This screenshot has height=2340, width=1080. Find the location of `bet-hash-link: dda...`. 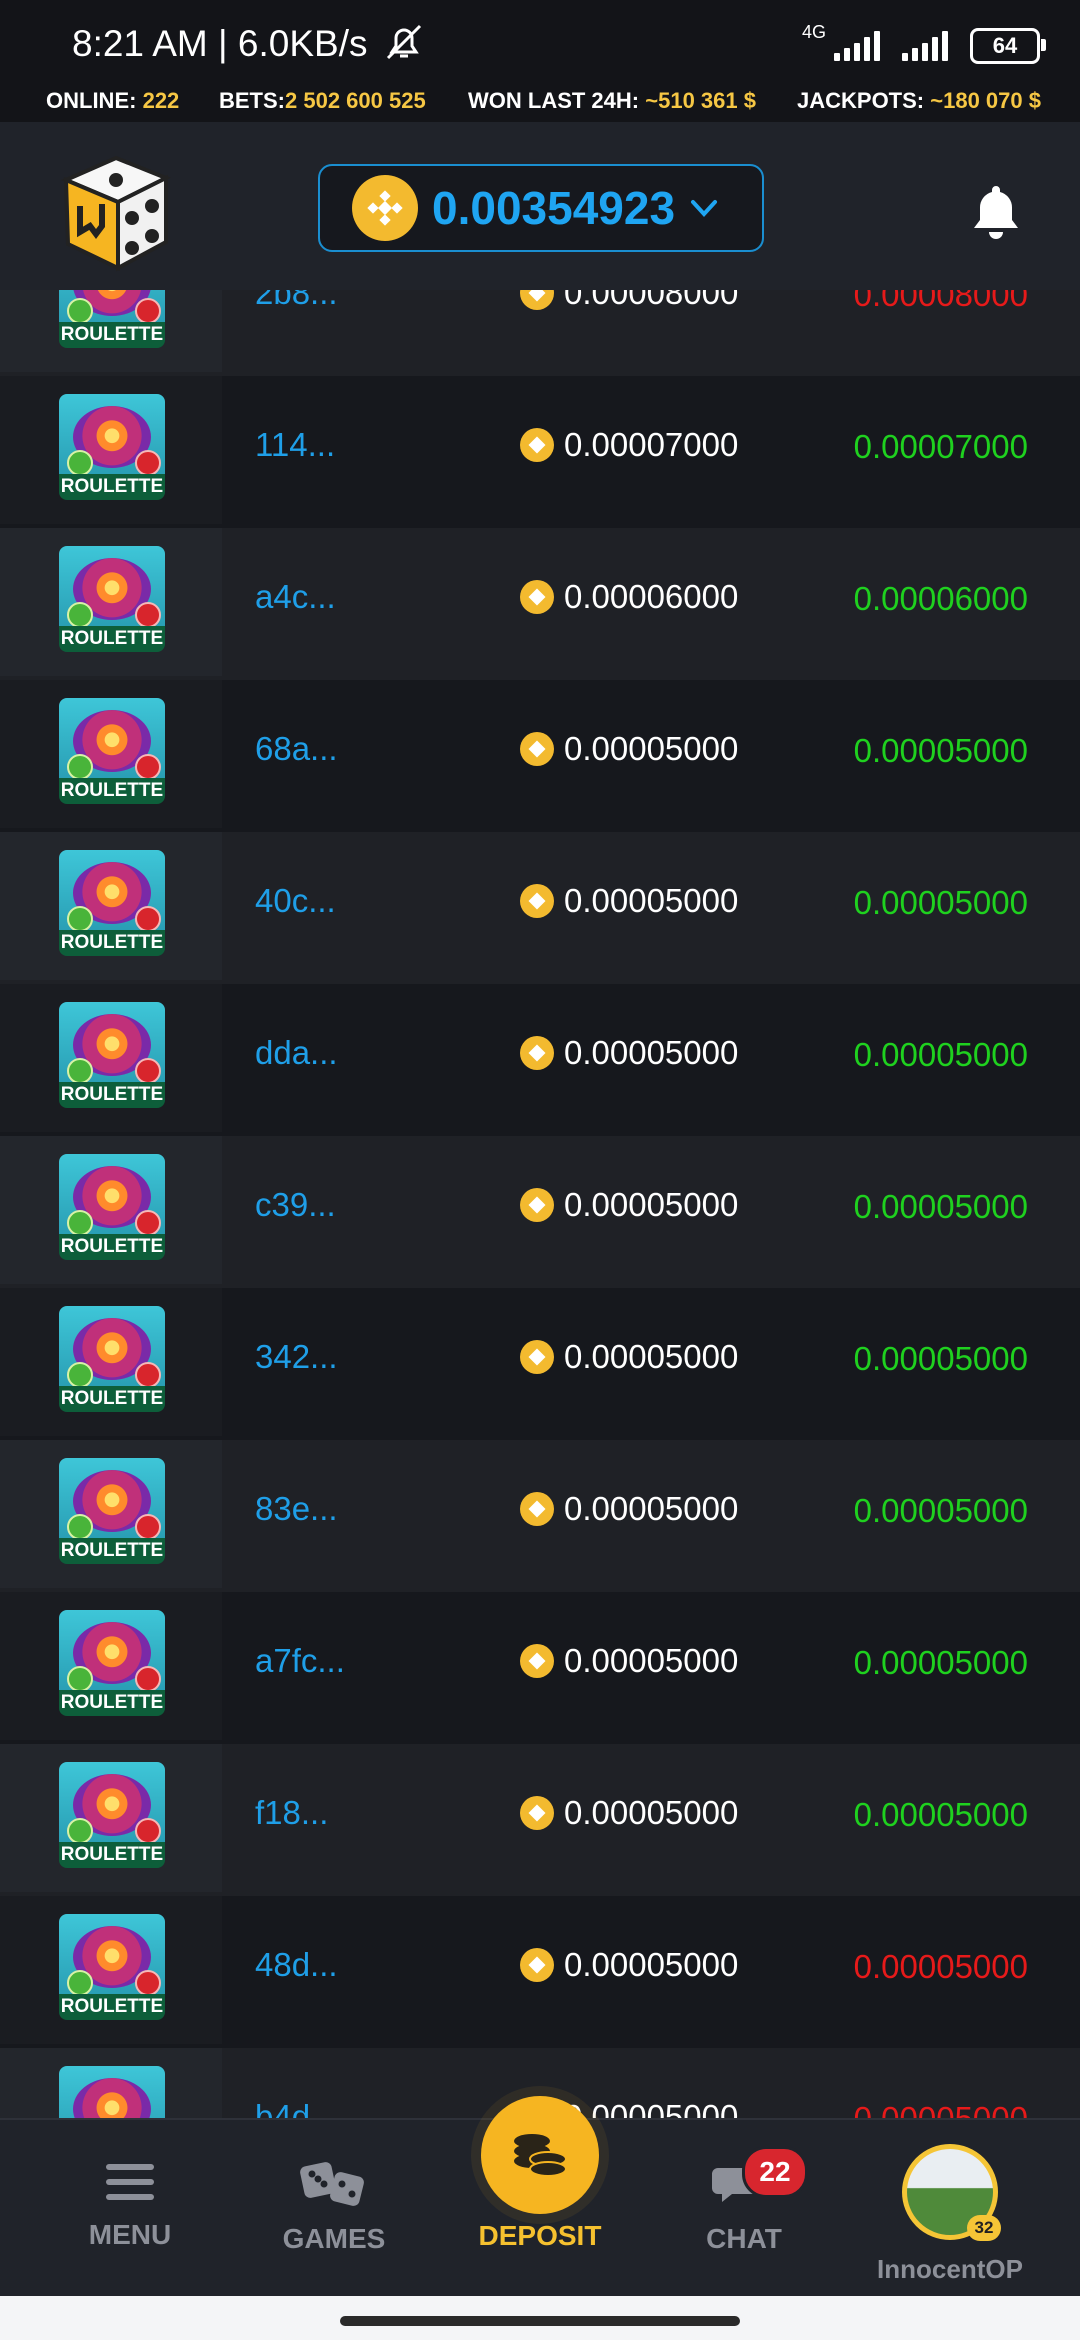

bet-hash-link: dda... is located at coordinates (296, 1053).